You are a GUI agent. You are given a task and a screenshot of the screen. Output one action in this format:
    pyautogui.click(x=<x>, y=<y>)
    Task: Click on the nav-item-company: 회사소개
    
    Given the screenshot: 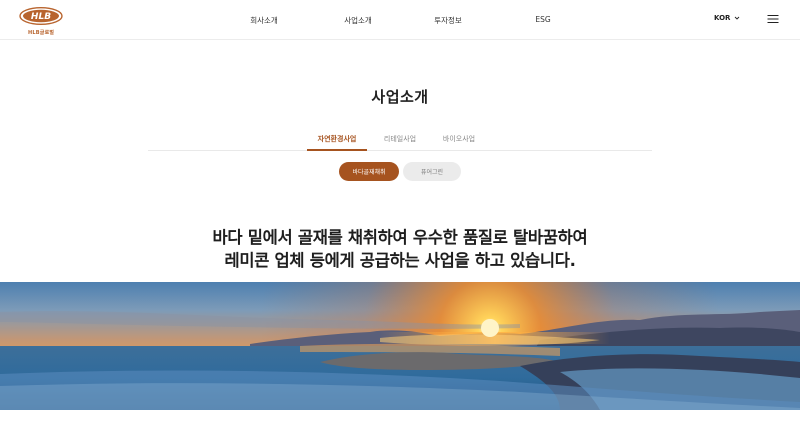 What is the action you would take?
    pyautogui.click(x=264, y=20)
    